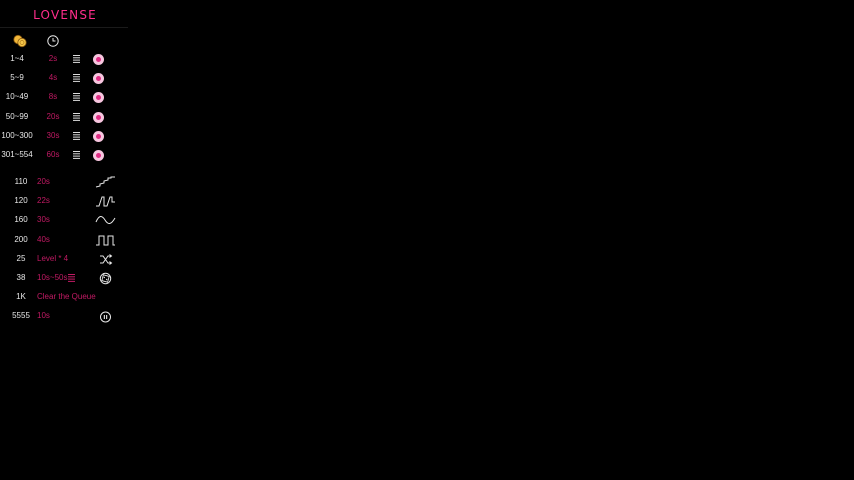 The height and width of the screenshot is (480, 854). What do you see at coordinates (105, 220) in the screenshot?
I see `wave-sine-icon` at bounding box center [105, 220].